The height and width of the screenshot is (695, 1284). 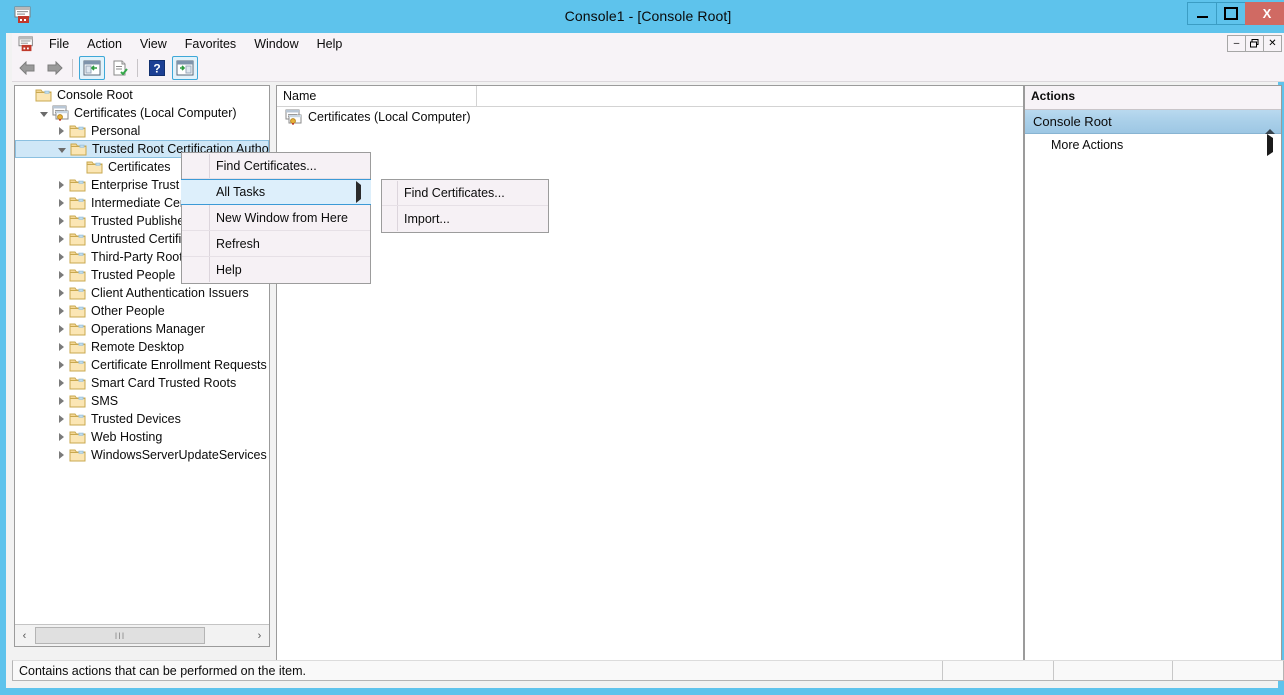 I want to click on tree-node: Client Authentication Issuers, so click(x=142, y=293).